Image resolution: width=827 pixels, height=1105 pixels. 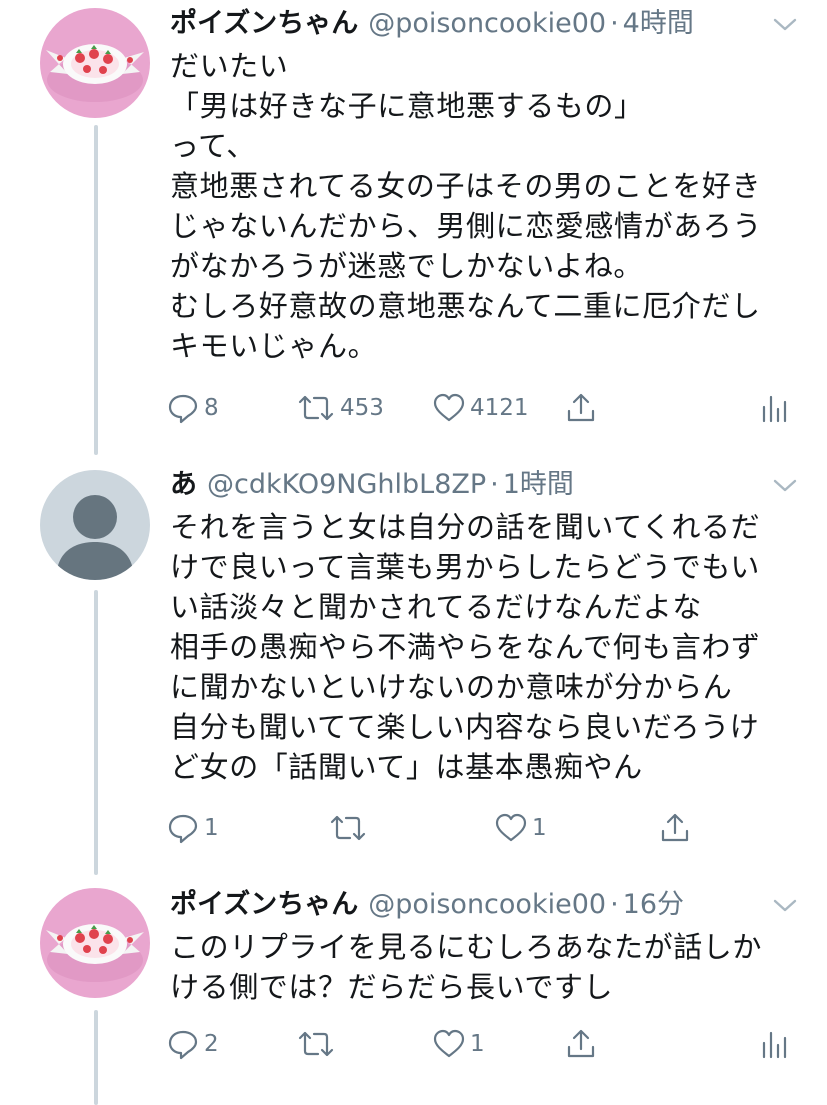 What do you see at coordinates (499, 408) in the screenshot?
I see `like-count: 4121` at bounding box center [499, 408].